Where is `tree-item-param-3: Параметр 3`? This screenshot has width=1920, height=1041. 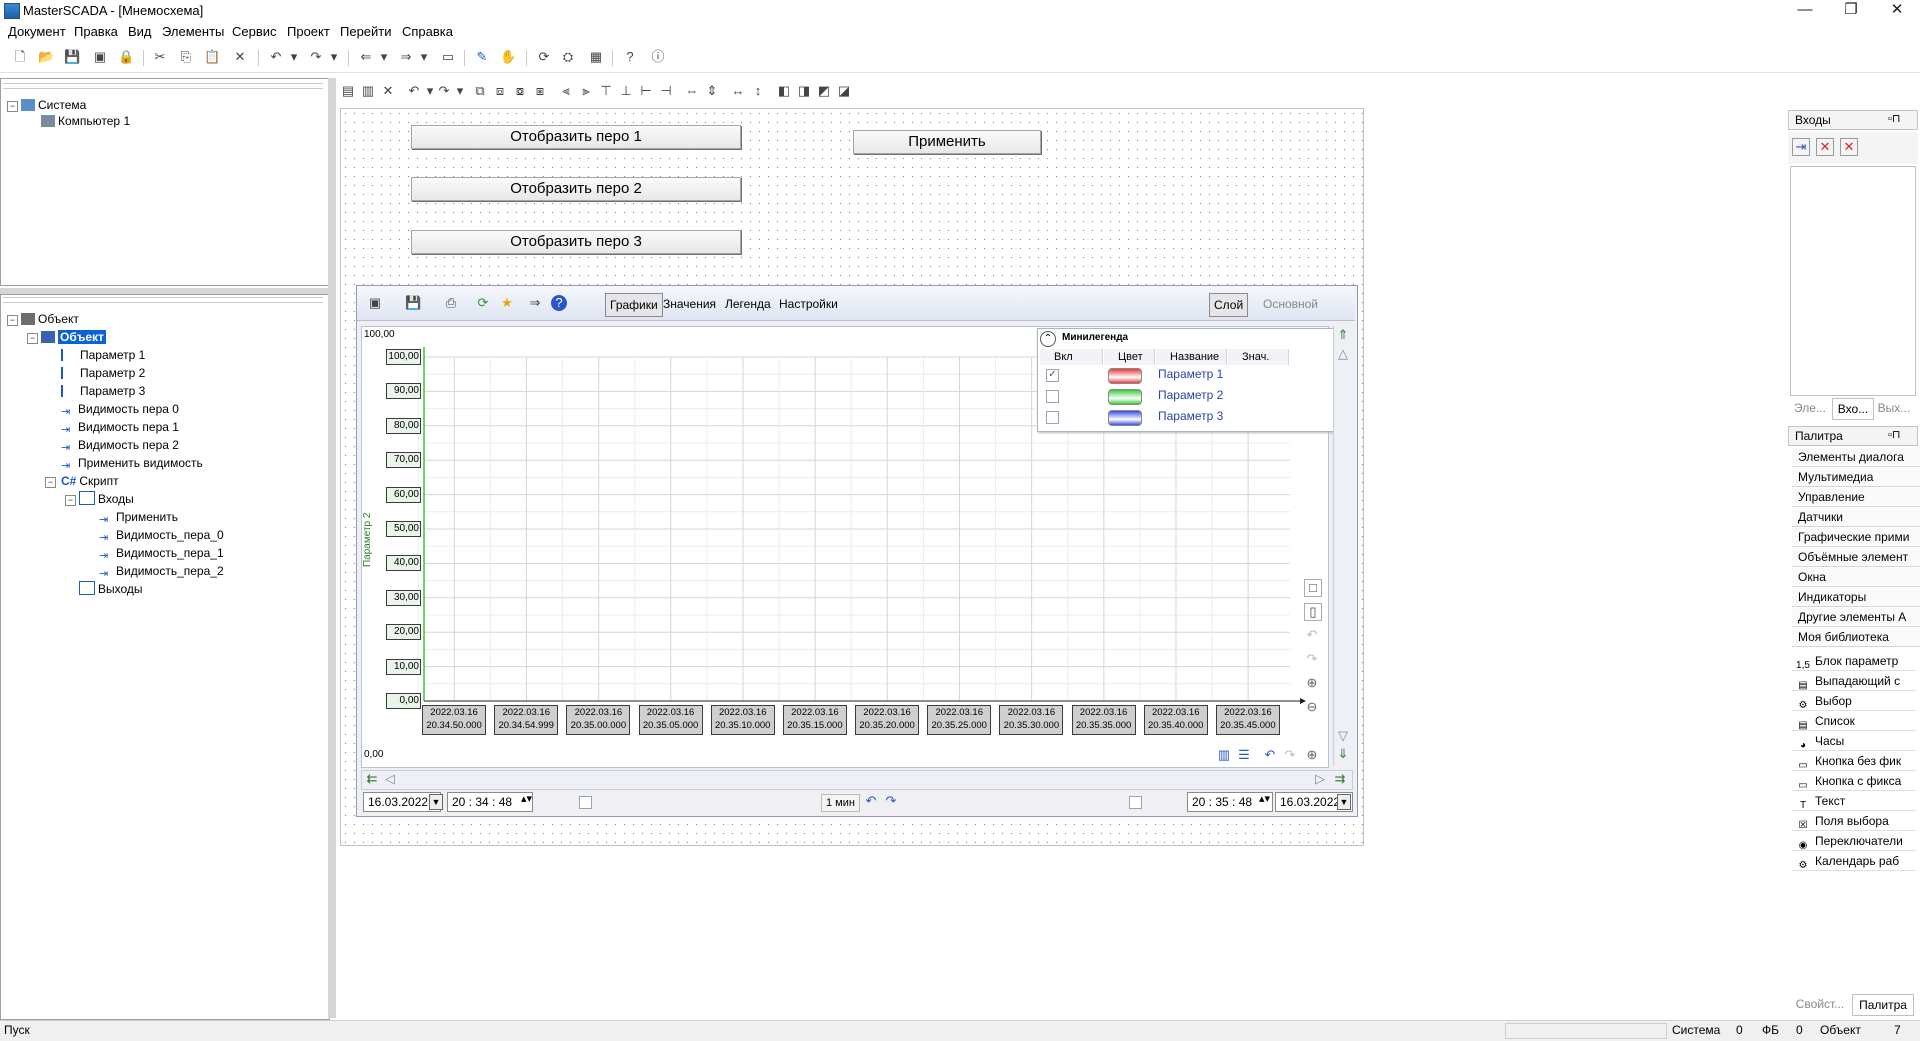
tree-item-param-3: Параметр 3 is located at coordinates (103, 391).